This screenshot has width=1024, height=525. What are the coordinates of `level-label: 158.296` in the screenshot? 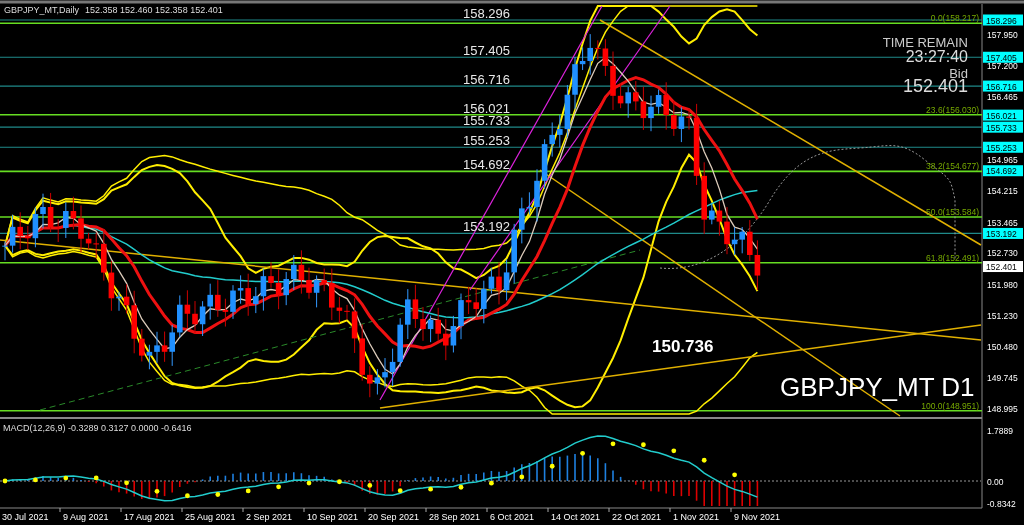 It's located at (486, 13).